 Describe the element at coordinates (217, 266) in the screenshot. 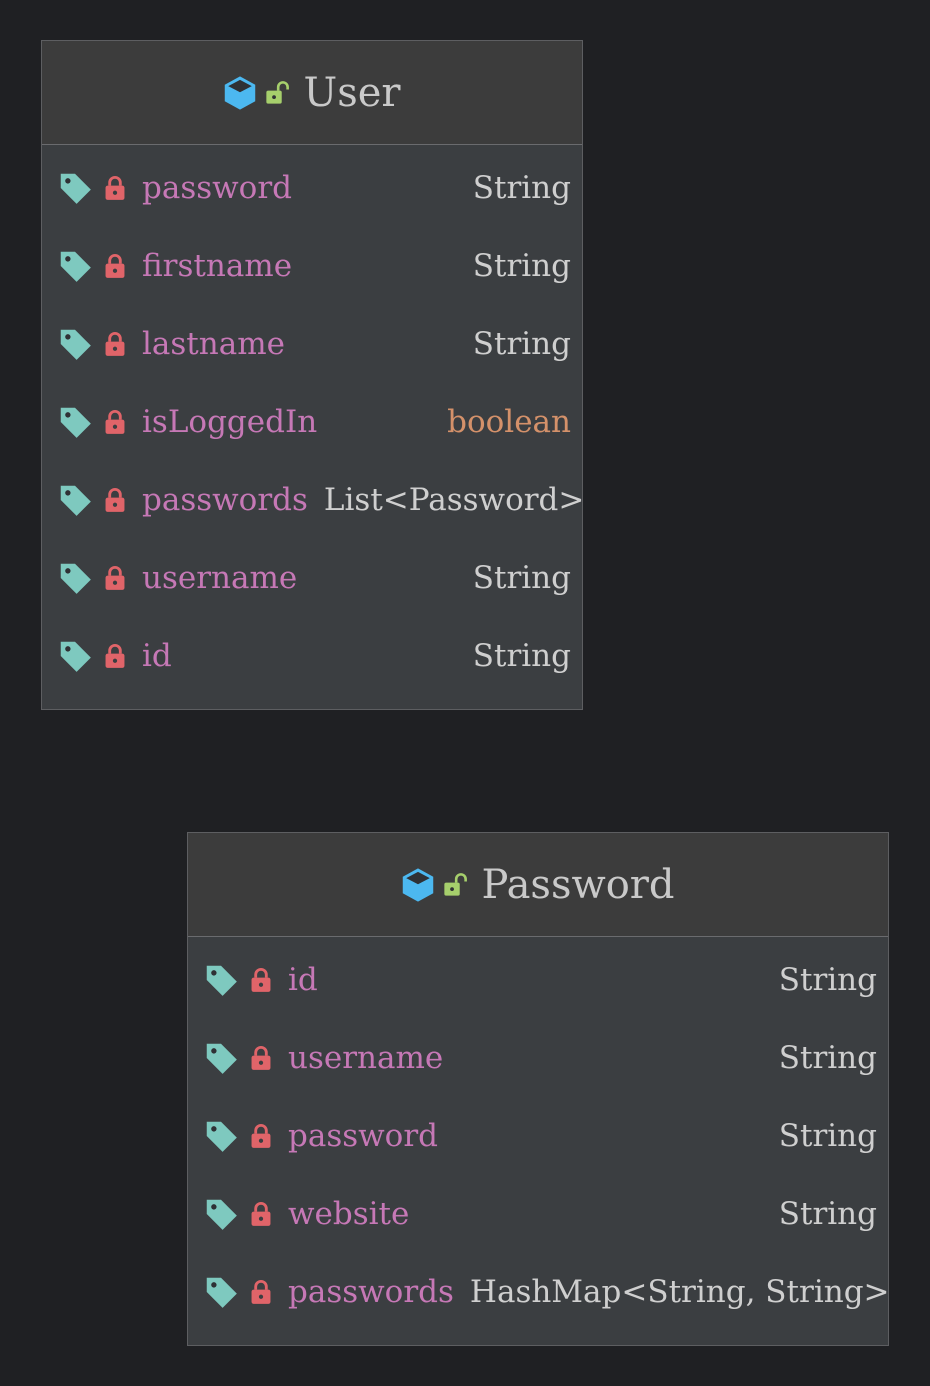

I see `field-name: firstname` at that location.